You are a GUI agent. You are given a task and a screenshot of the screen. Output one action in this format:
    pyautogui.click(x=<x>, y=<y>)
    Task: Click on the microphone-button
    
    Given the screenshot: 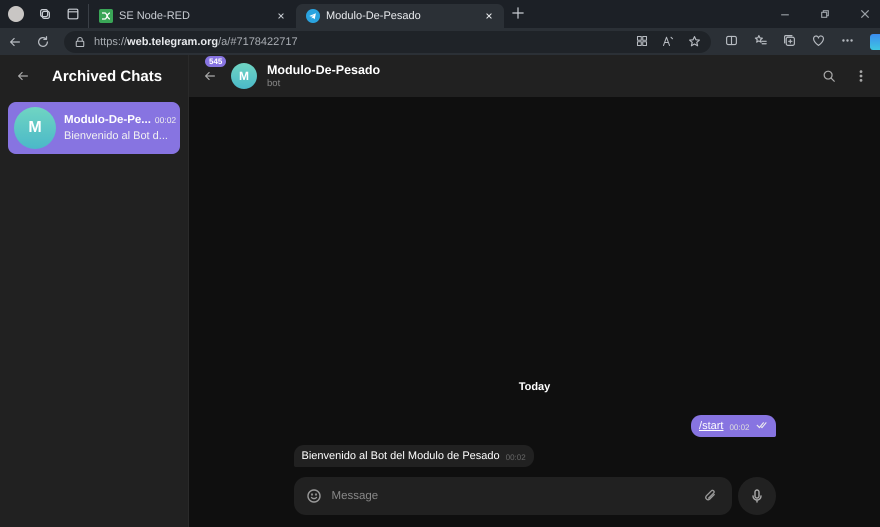 What is the action you would take?
    pyautogui.click(x=757, y=496)
    